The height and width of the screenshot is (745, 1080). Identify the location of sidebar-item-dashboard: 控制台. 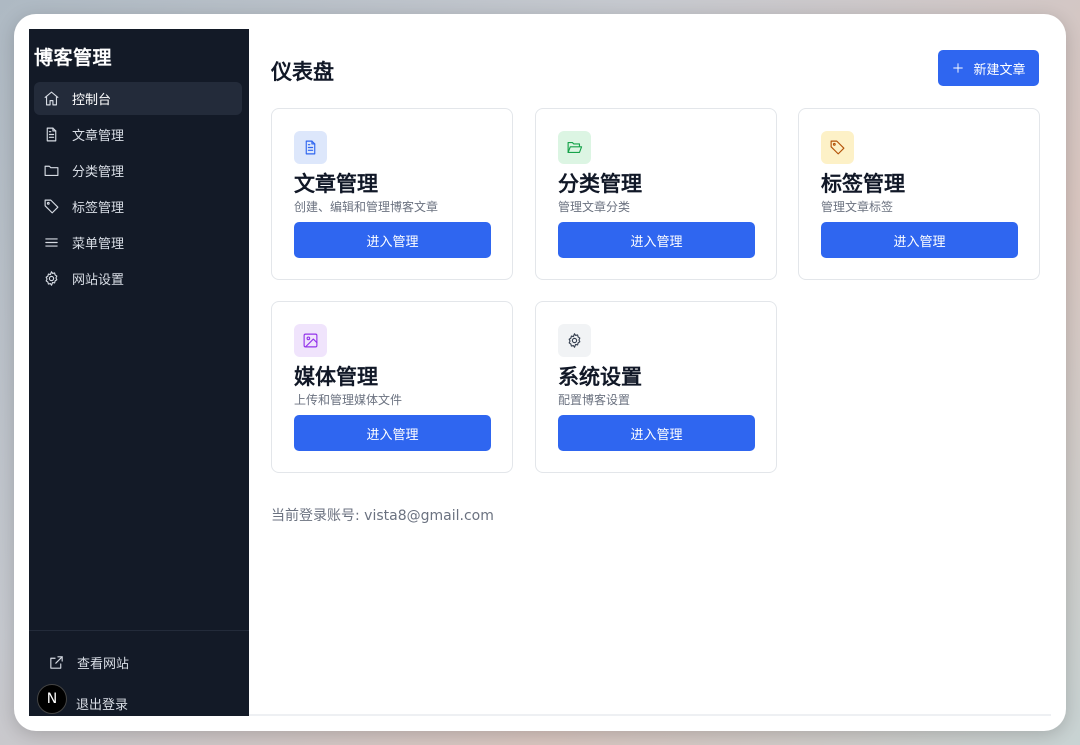
(138, 98).